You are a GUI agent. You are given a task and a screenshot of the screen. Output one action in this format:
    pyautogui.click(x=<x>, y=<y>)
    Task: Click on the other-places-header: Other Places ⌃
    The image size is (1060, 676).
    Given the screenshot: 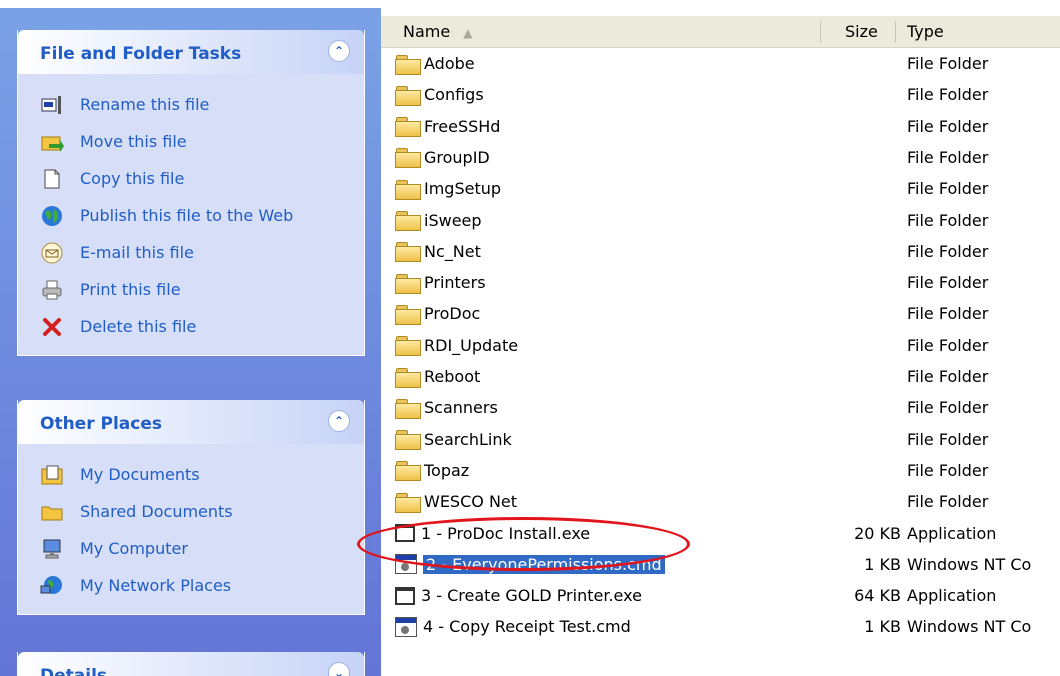 What is the action you would take?
    pyautogui.click(x=191, y=422)
    